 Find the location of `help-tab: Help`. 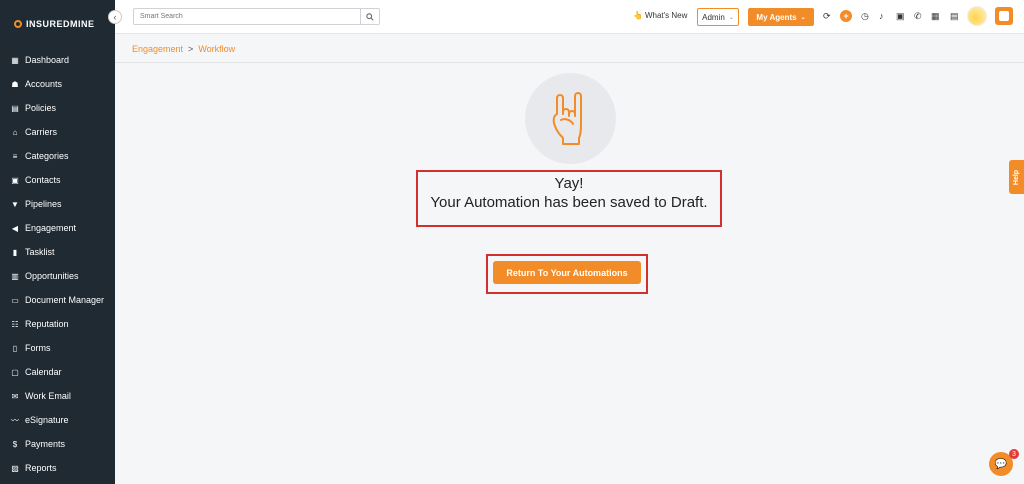

help-tab: Help is located at coordinates (1016, 177).